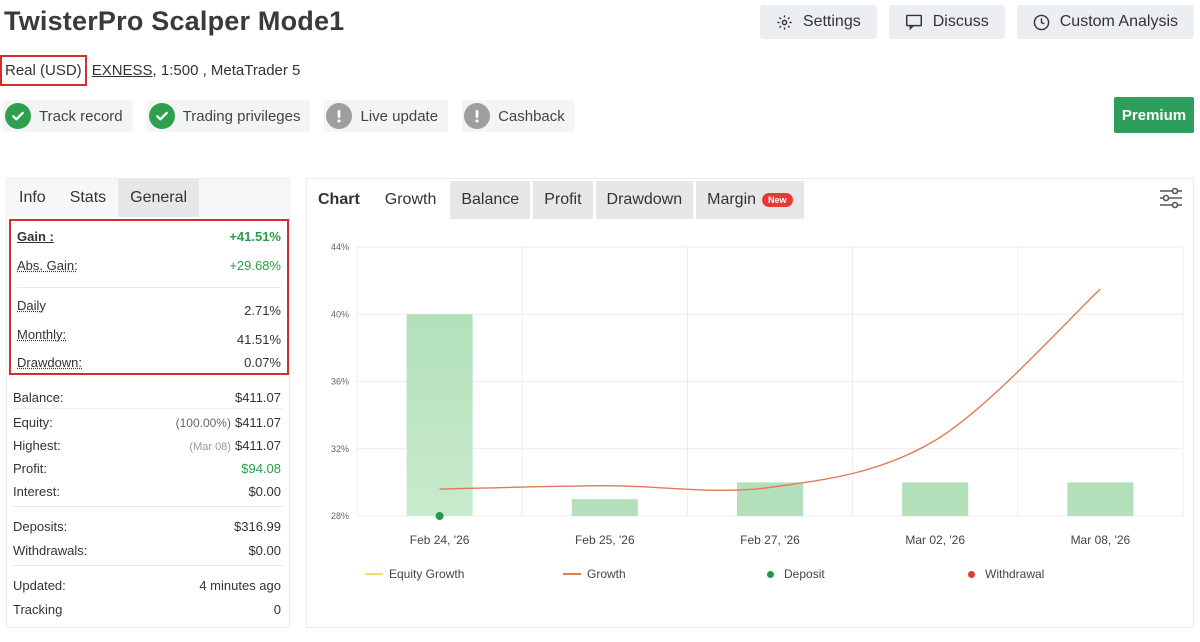  I want to click on y-tick-label: 44%, so click(340, 247).